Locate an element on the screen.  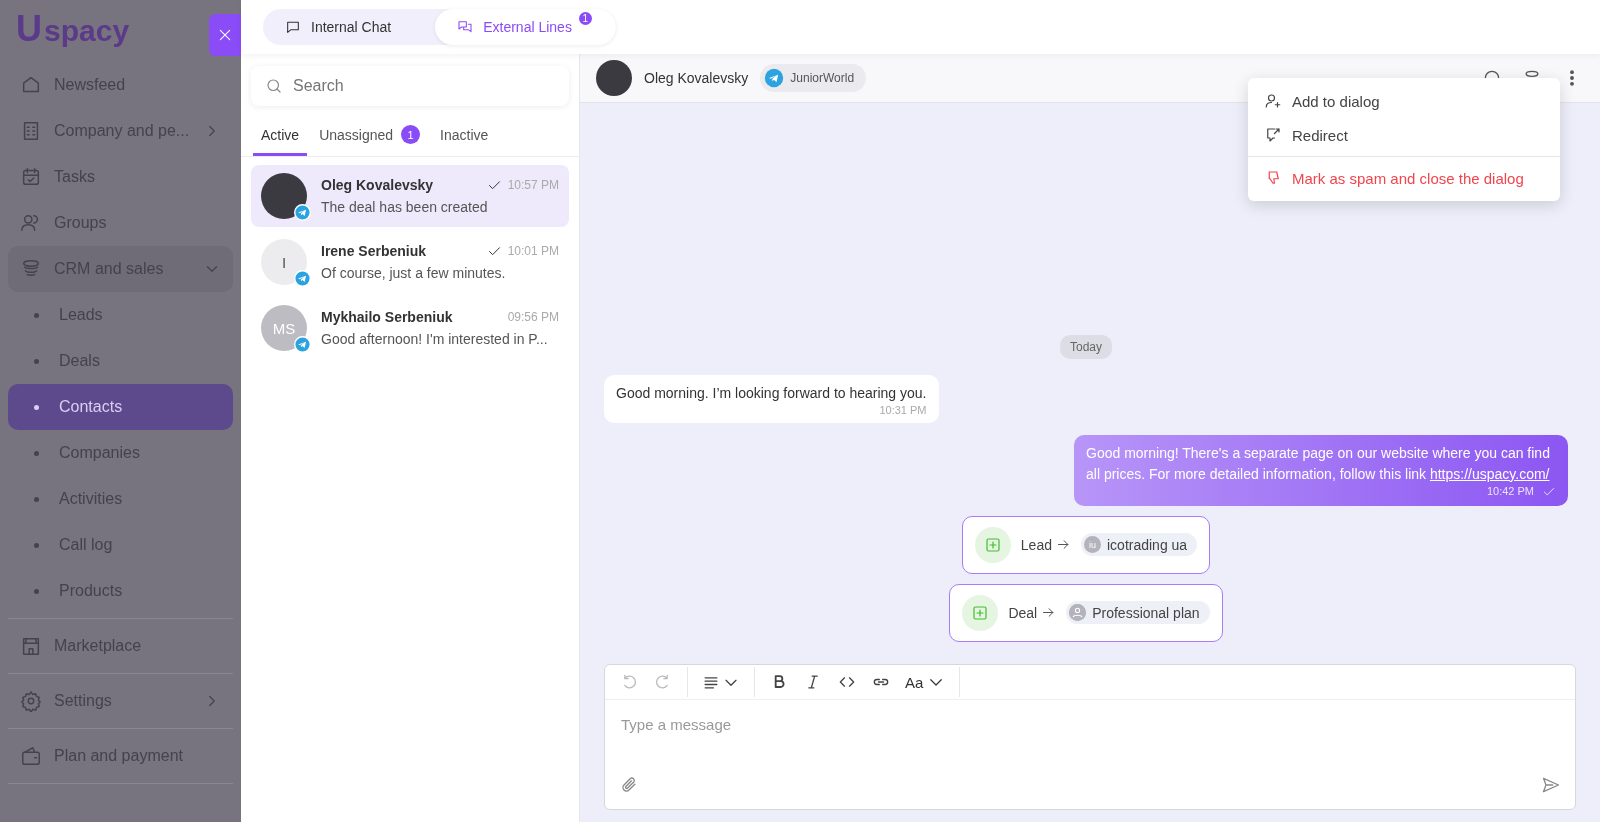
entity-chip: iu icotrading ua is located at coordinates (1139, 545).